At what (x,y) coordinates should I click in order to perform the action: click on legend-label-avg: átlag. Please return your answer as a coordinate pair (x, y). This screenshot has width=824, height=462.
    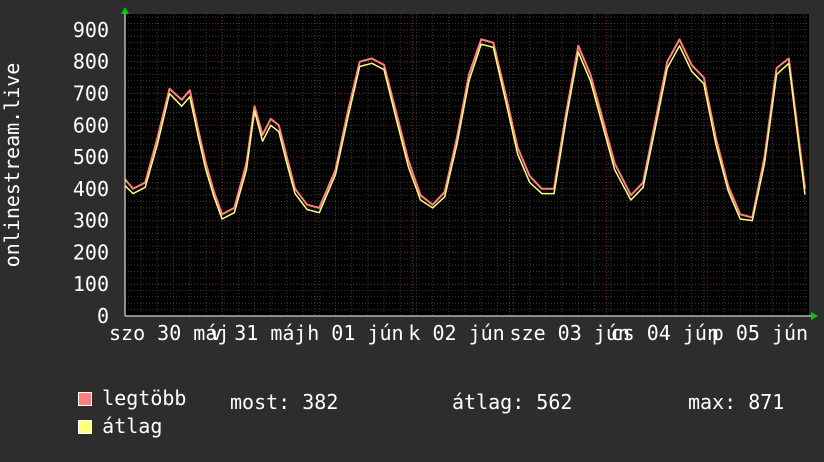
    Looking at the image, I should click on (132, 426).